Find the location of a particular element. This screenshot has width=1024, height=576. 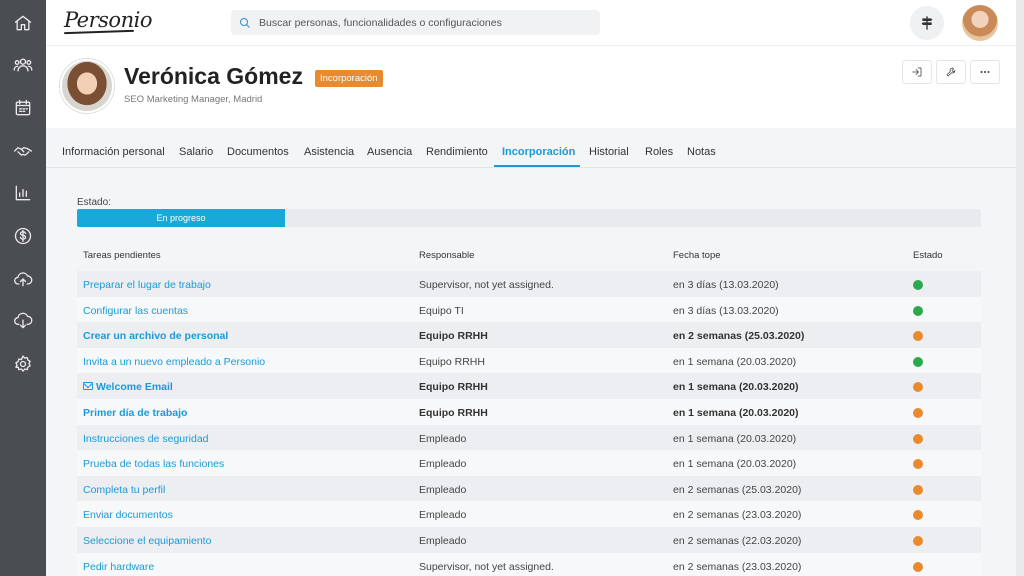

cloud-upload-icon is located at coordinates (23, 279).